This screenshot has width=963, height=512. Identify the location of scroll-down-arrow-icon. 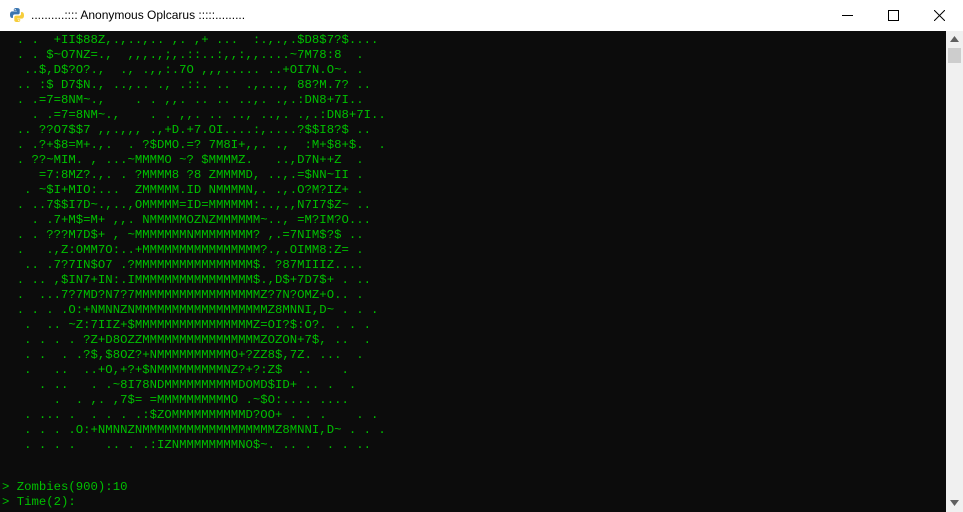
(954, 503).